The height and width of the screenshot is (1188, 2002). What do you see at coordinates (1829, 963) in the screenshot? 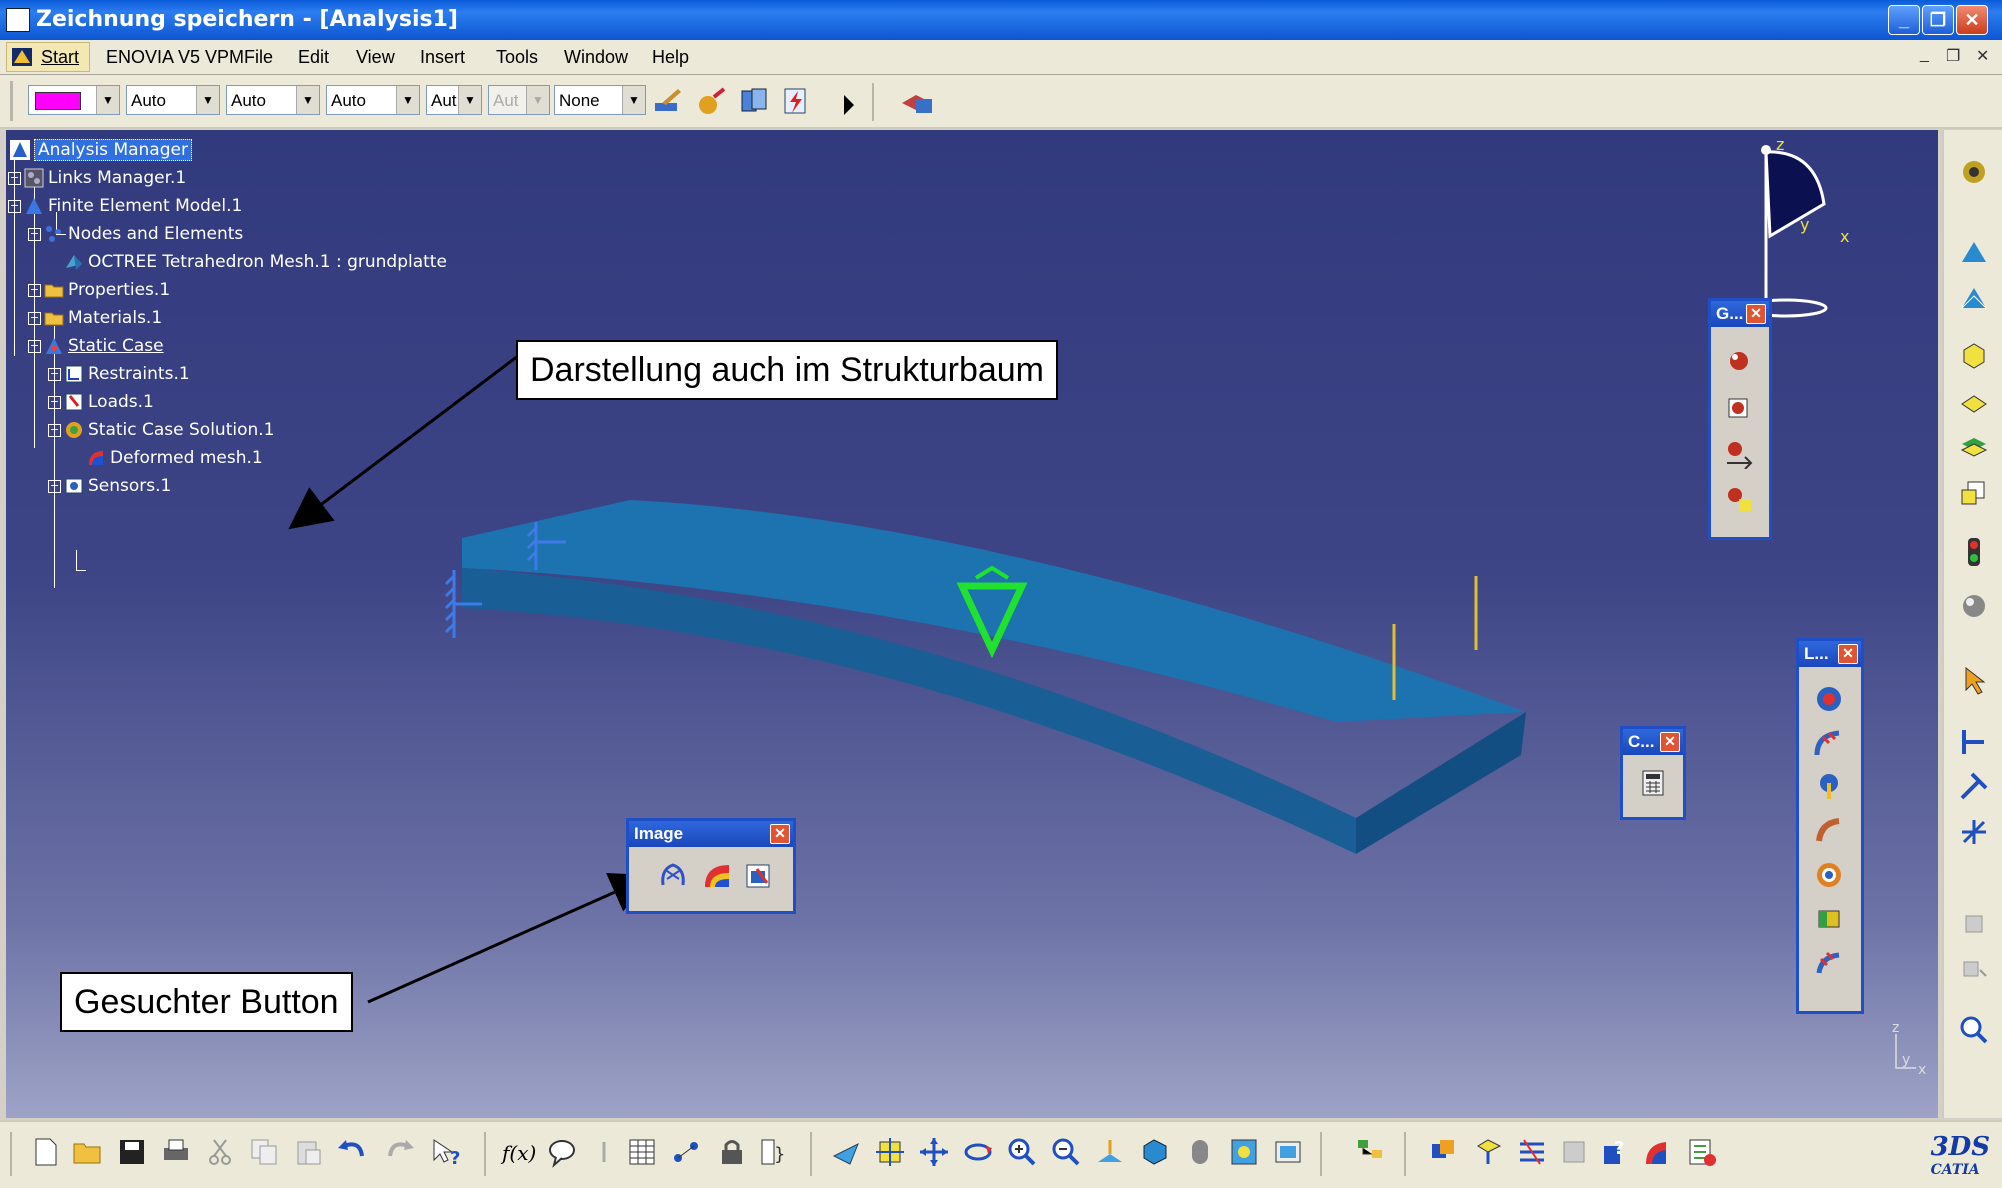
I see `load-line-force-icon` at bounding box center [1829, 963].